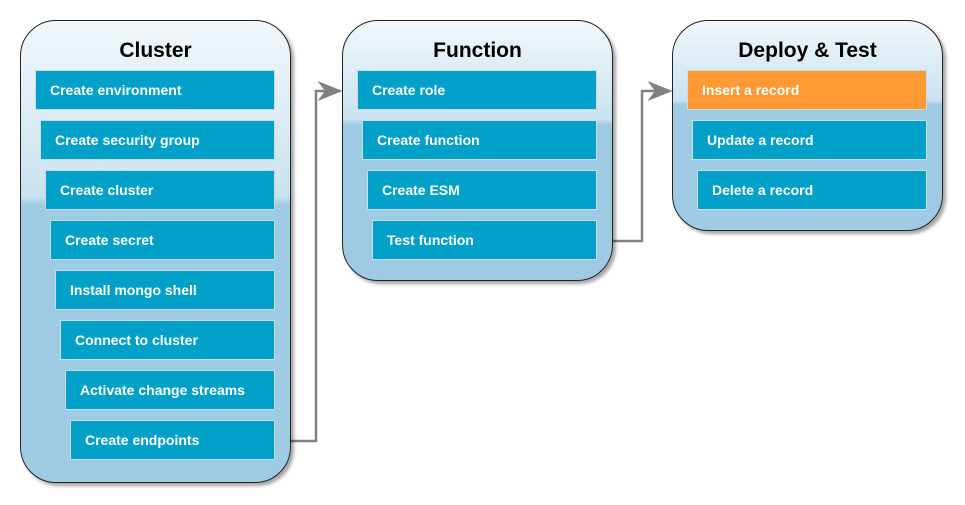  What do you see at coordinates (482, 190) in the screenshot?
I see `step-create-esm: Create ESM` at bounding box center [482, 190].